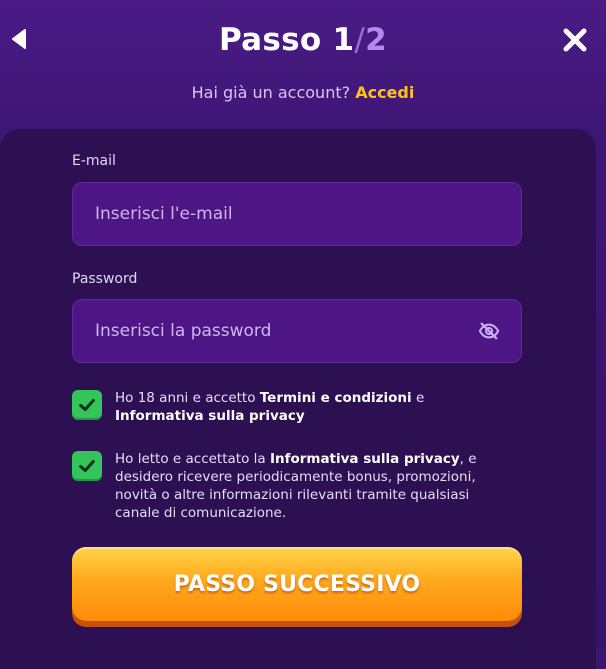  I want to click on terms-link: Termini e condizioni, so click(336, 398).